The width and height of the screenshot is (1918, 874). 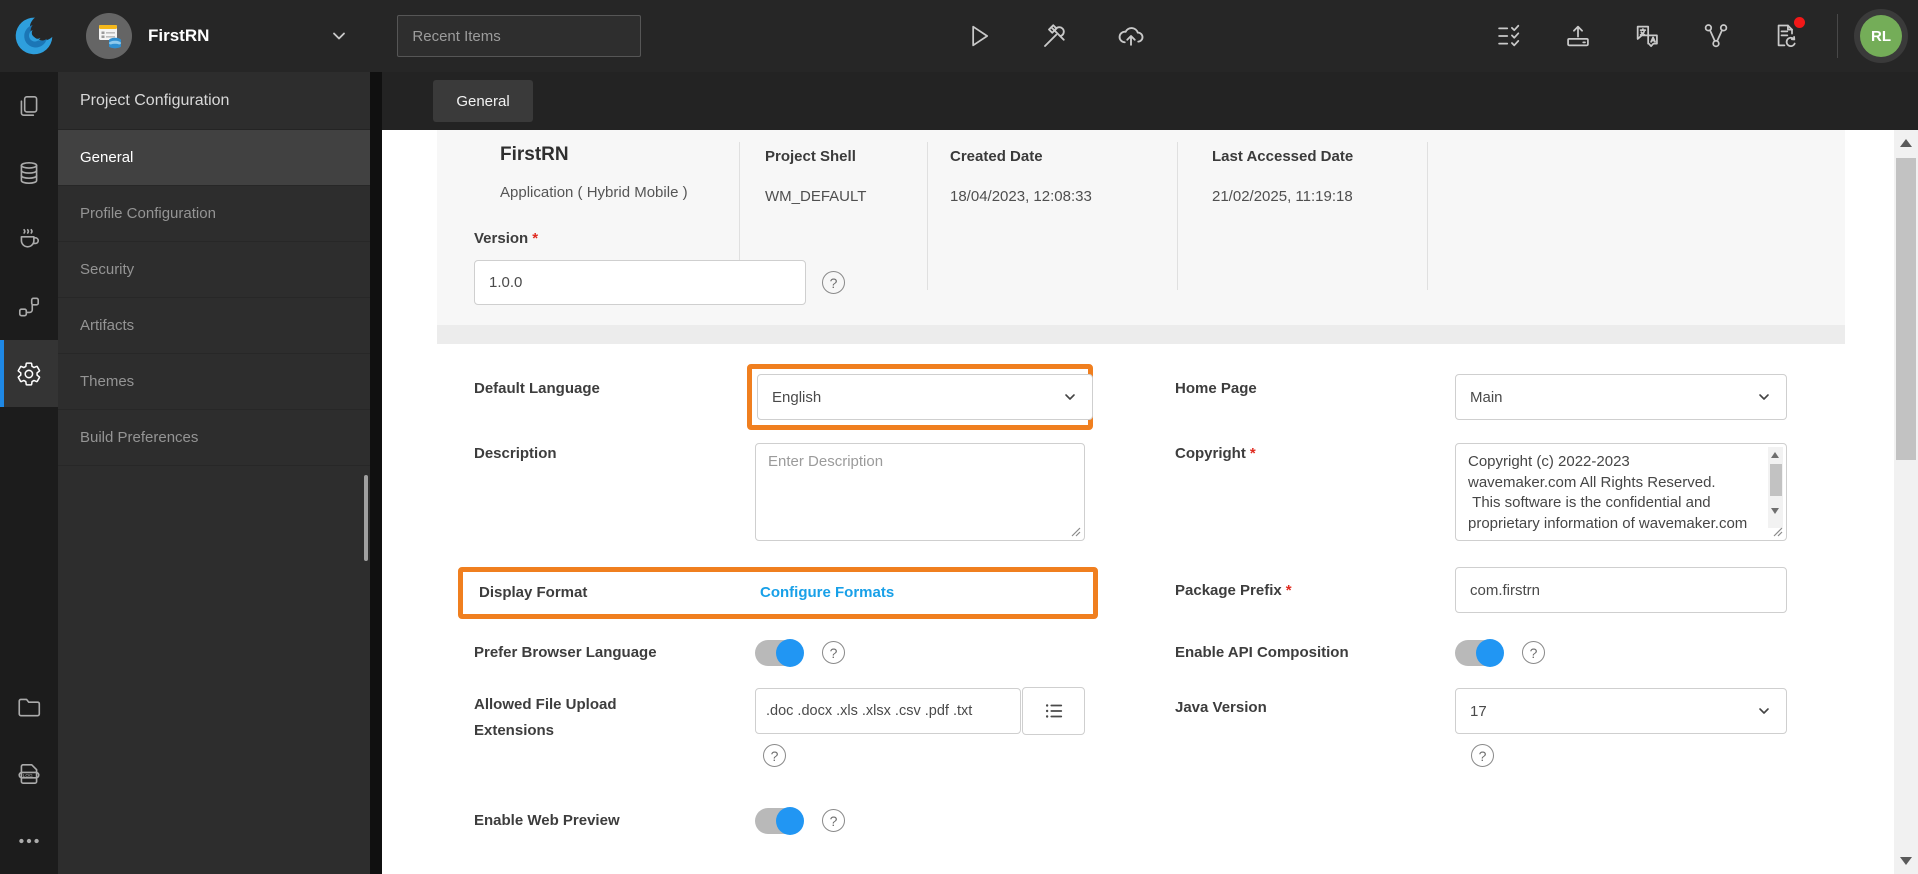 I want to click on section-divider-band, so click(x=1141, y=334).